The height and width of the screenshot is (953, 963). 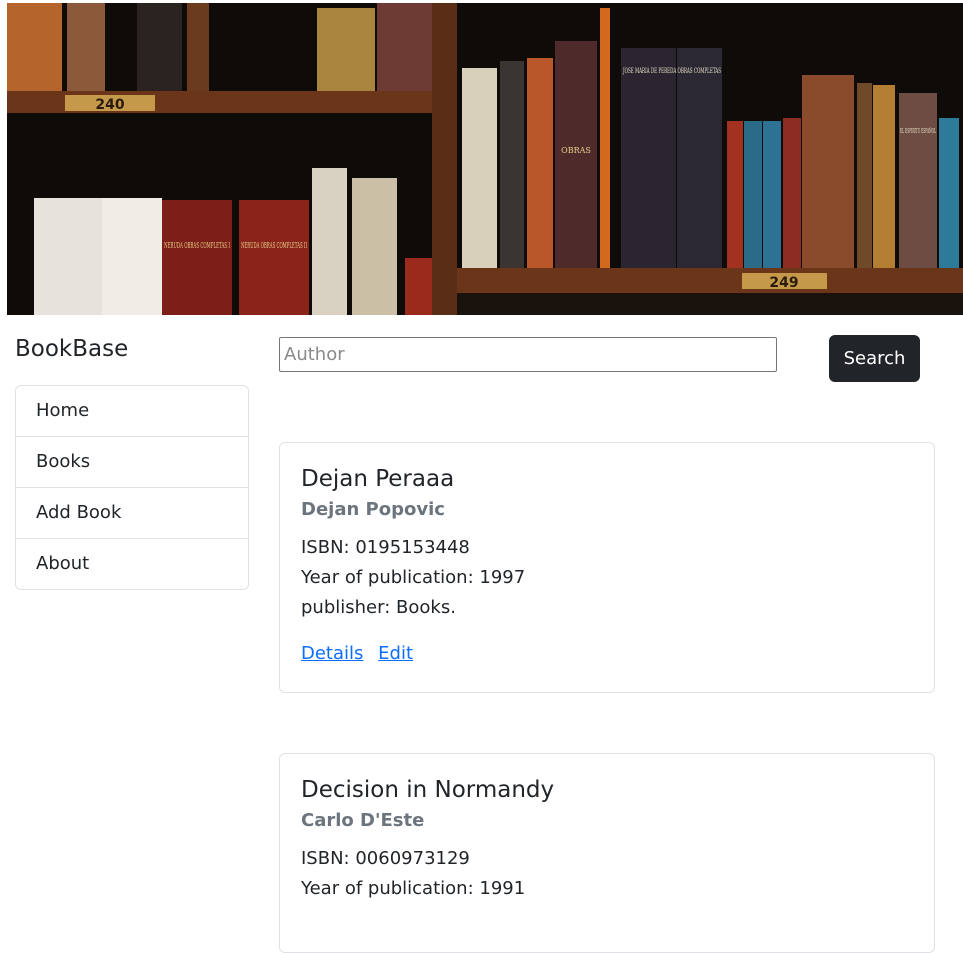 I want to click on book-year: Year of publication: 1991, so click(x=607, y=889).